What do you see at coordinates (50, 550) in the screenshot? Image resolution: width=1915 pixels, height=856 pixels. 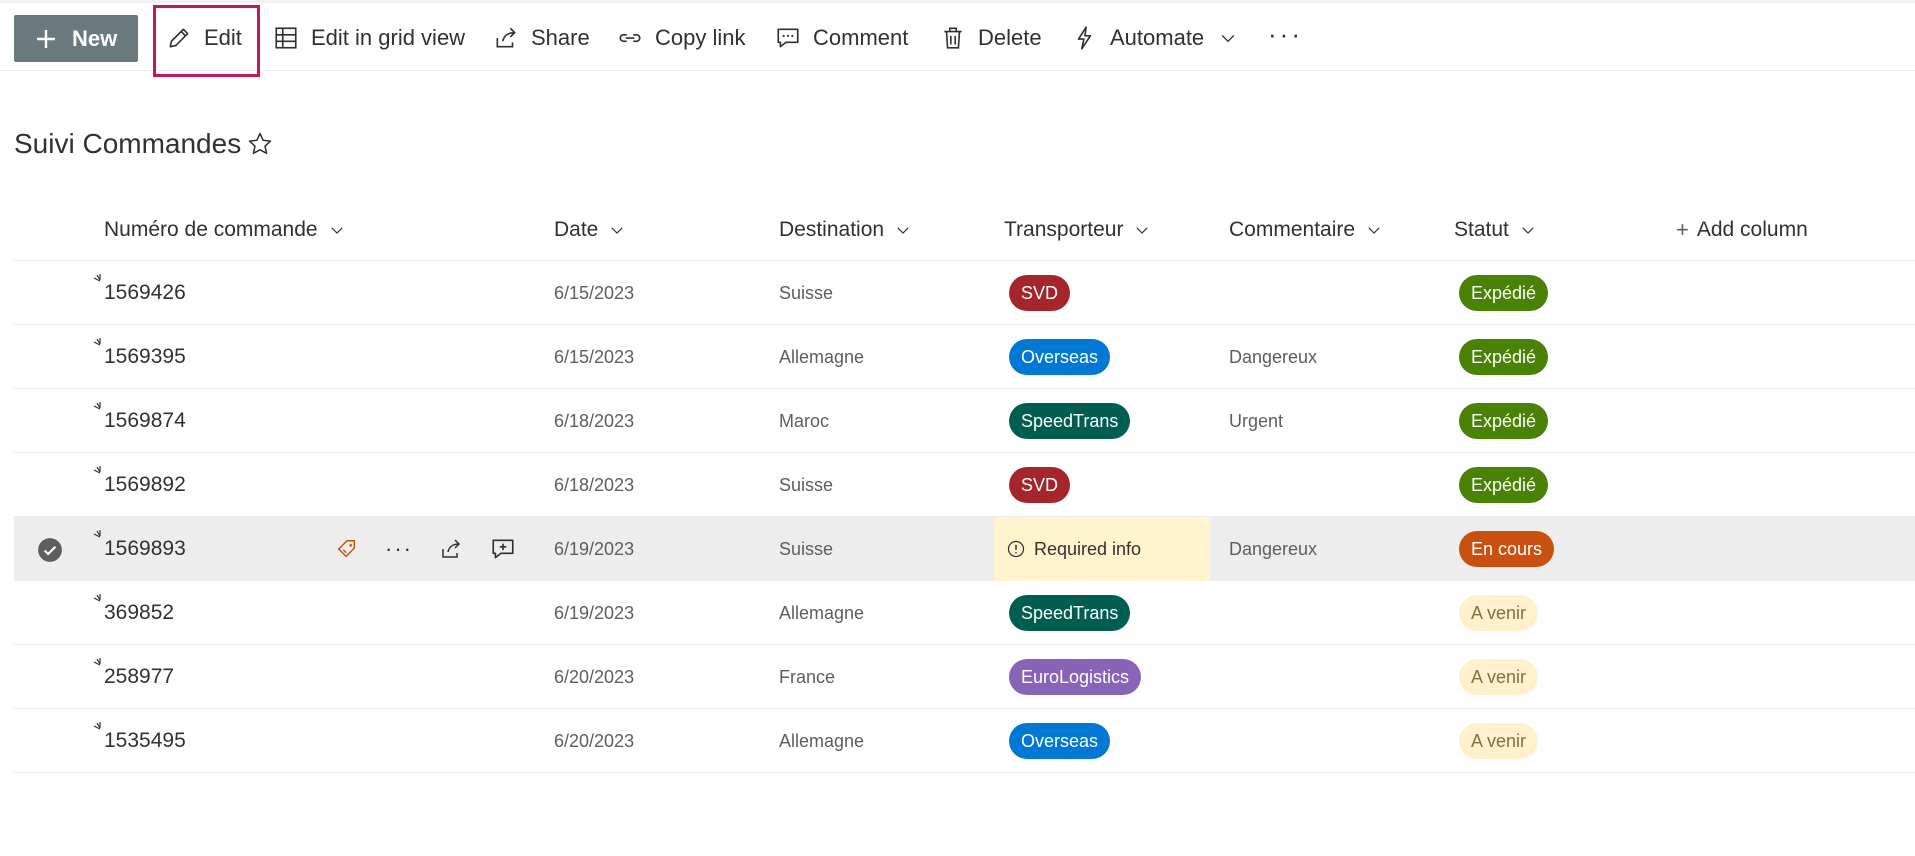 I see `checkmark-circle-icon` at bounding box center [50, 550].